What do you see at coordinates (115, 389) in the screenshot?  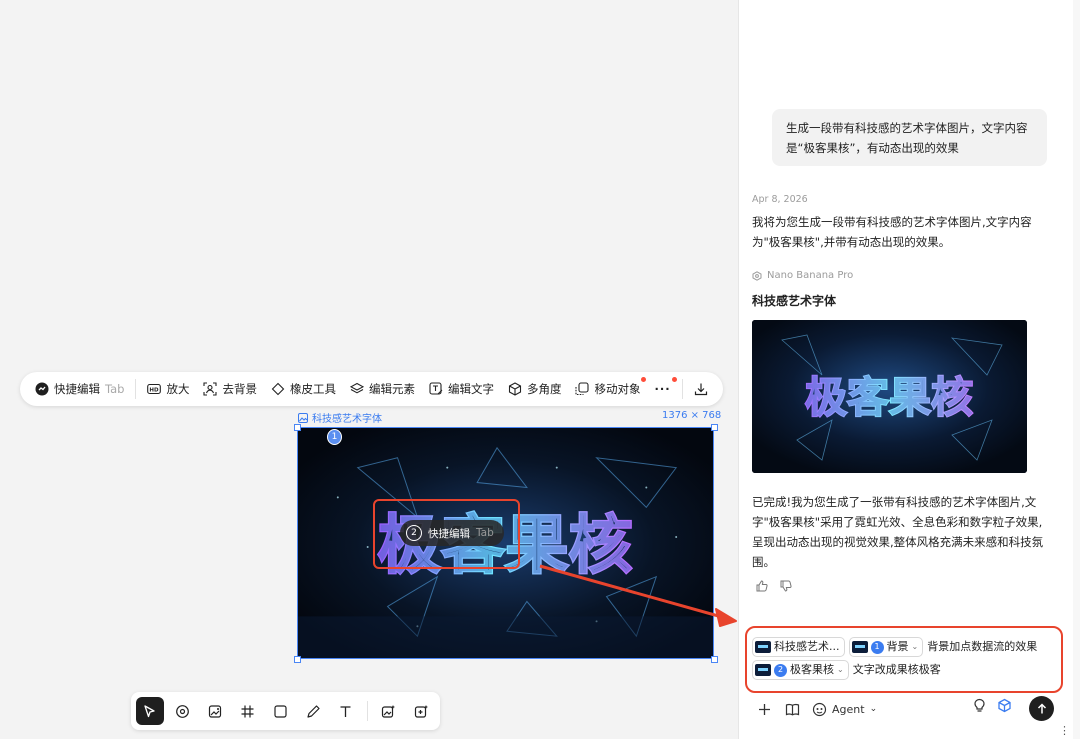 I see `quick-edit-shortcut: Tab` at bounding box center [115, 389].